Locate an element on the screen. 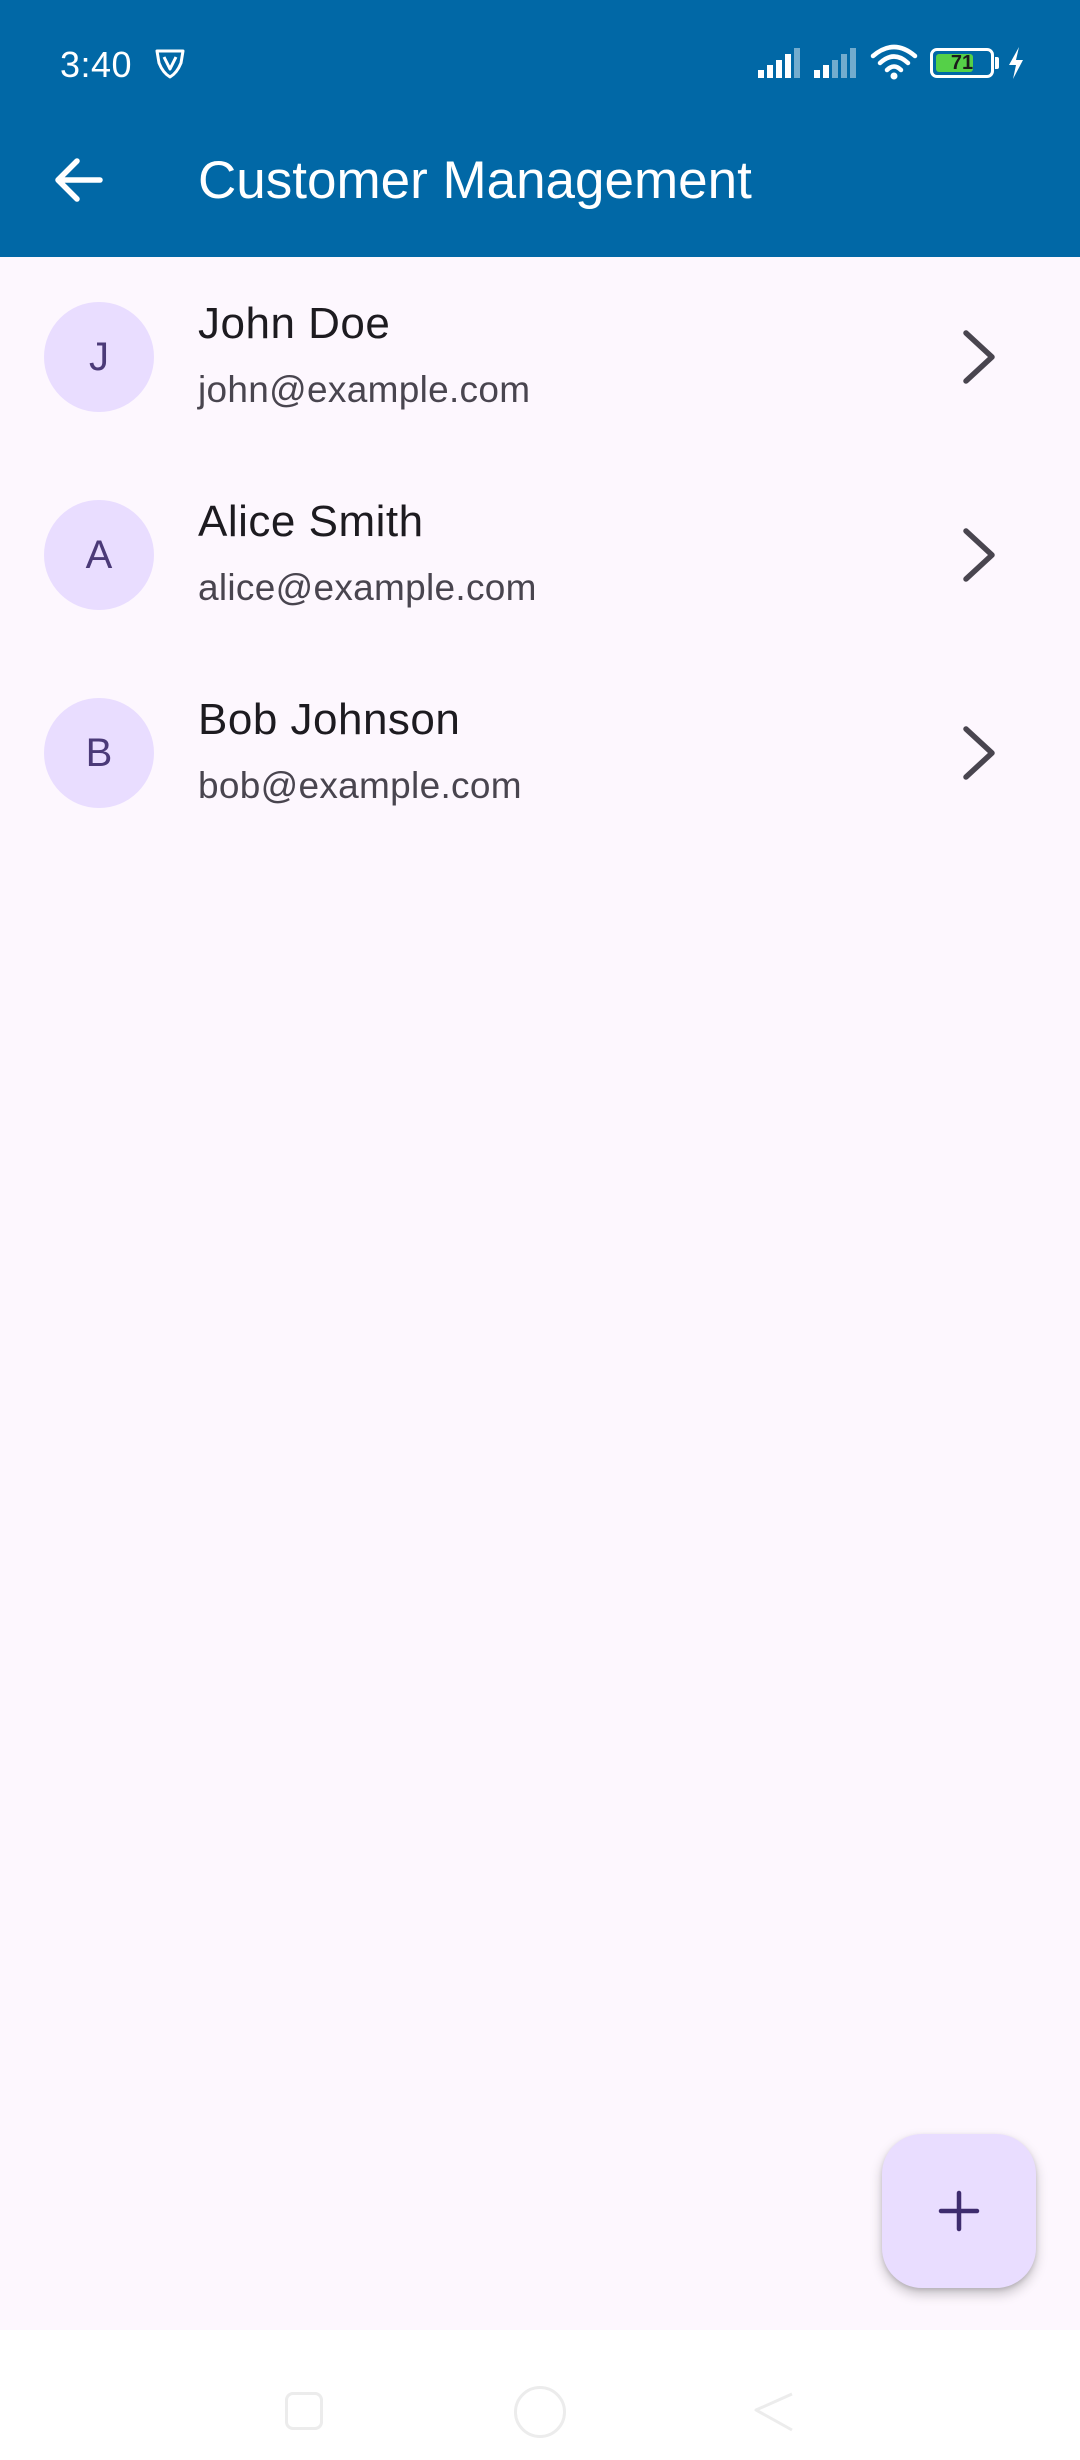  back-button is located at coordinates (78, 180).